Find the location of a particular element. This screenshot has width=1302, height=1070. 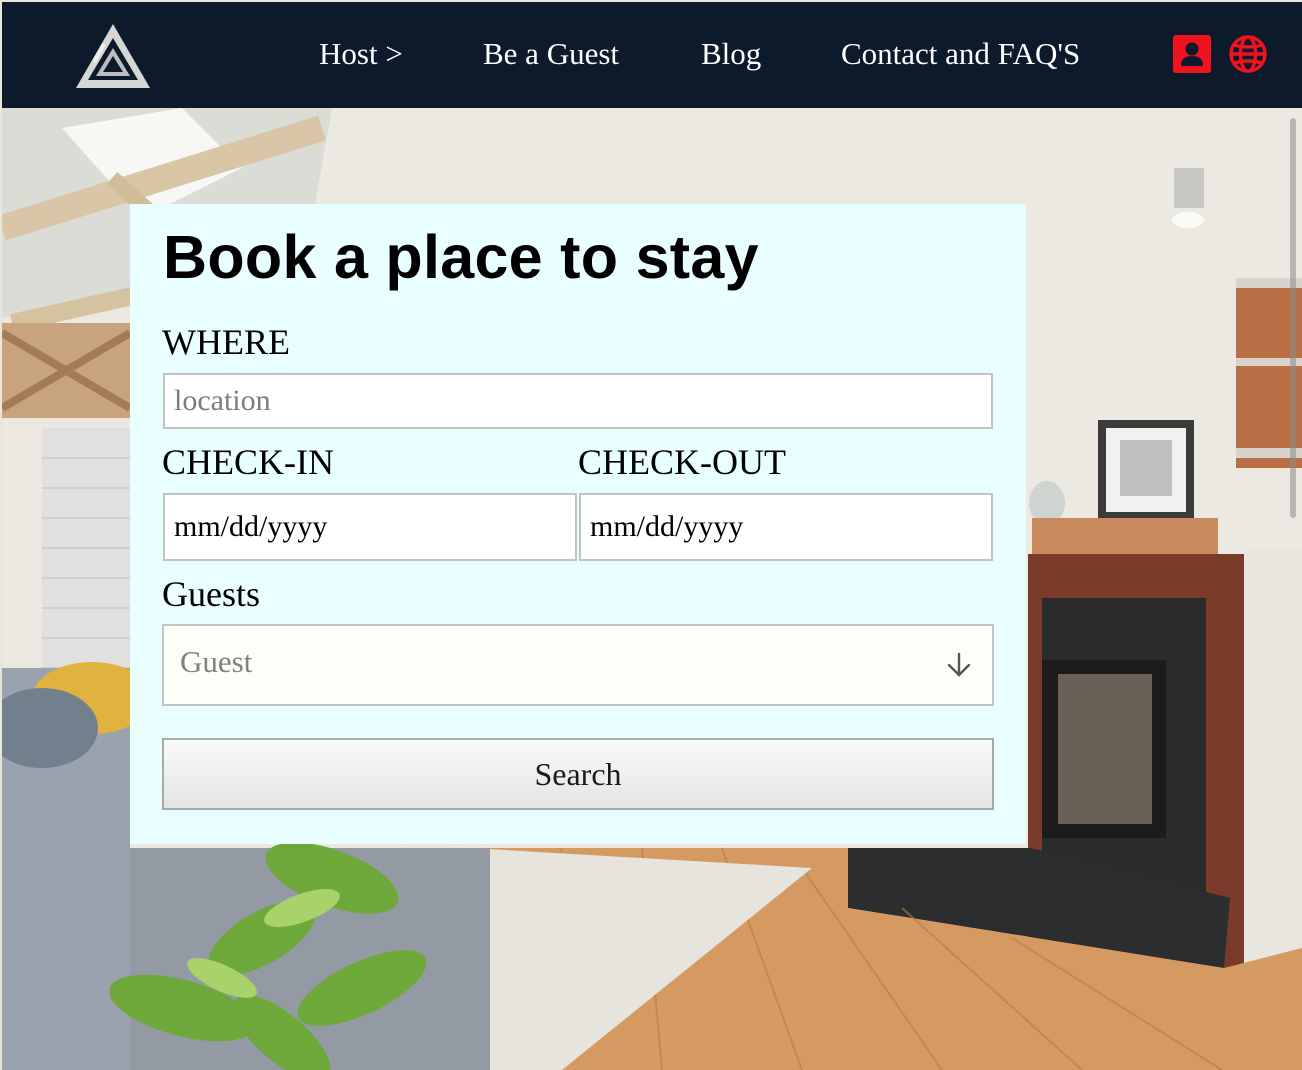

checkin-date-input: mm/dd/yyyy is located at coordinates (370, 527).